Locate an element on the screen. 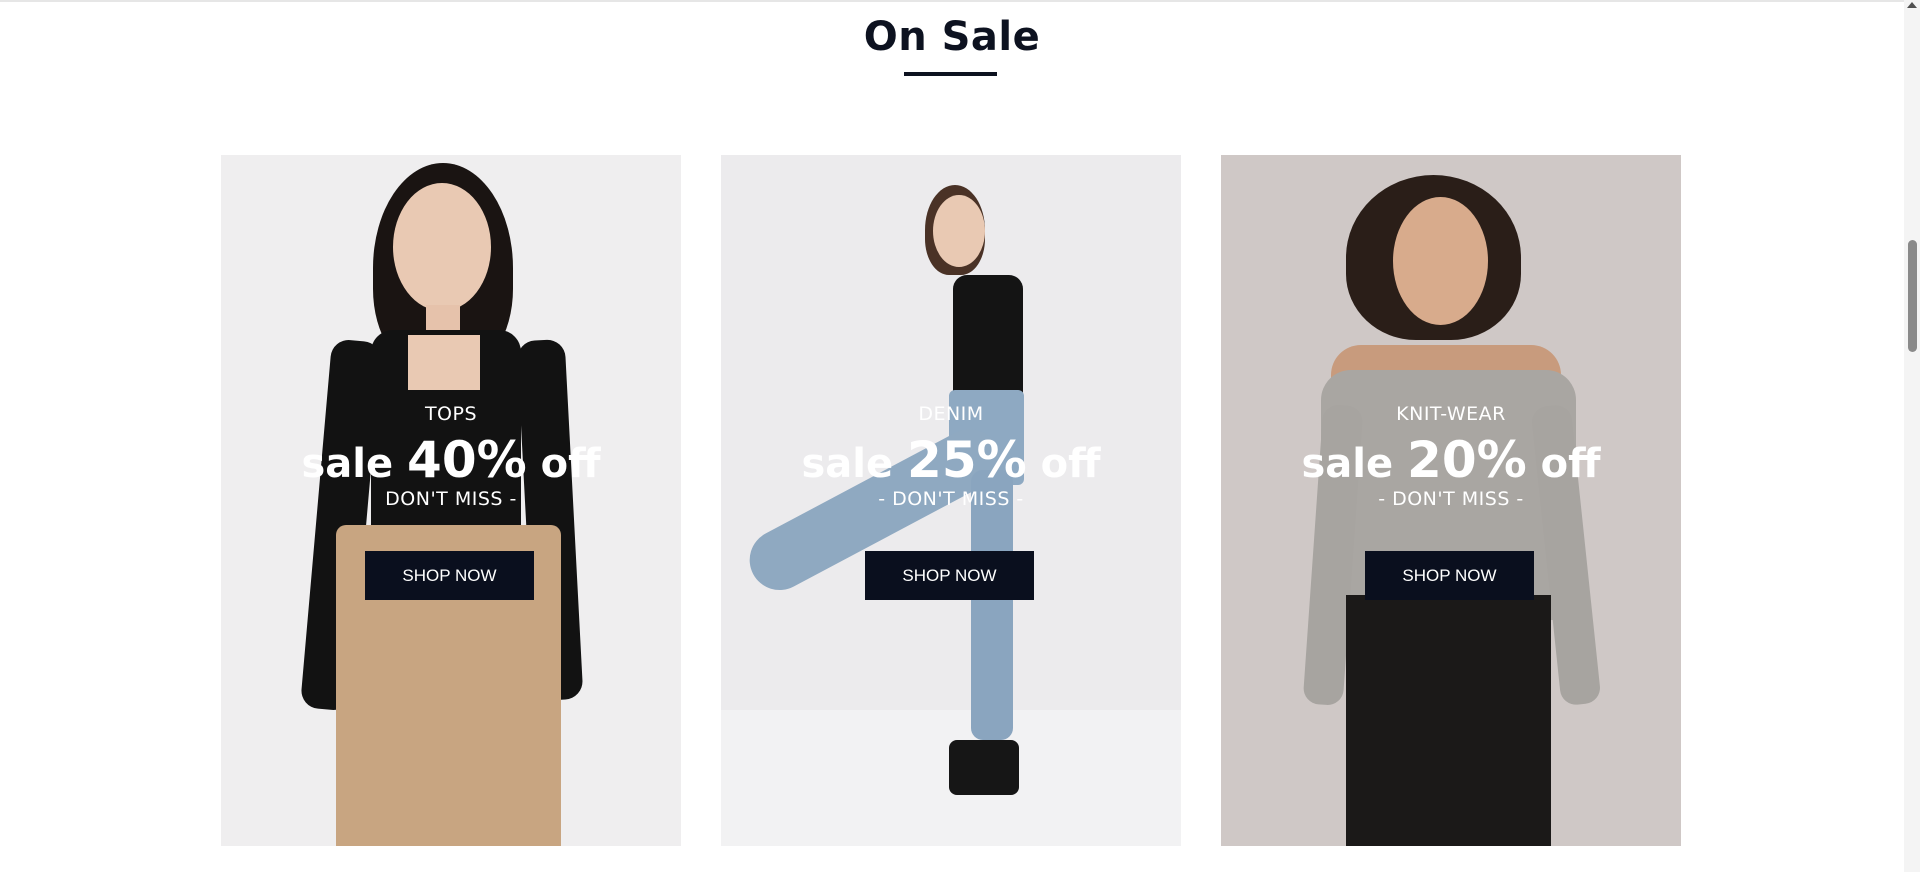 The width and height of the screenshot is (1920, 872). category-label: KNIT-WEAR is located at coordinates (1451, 414).